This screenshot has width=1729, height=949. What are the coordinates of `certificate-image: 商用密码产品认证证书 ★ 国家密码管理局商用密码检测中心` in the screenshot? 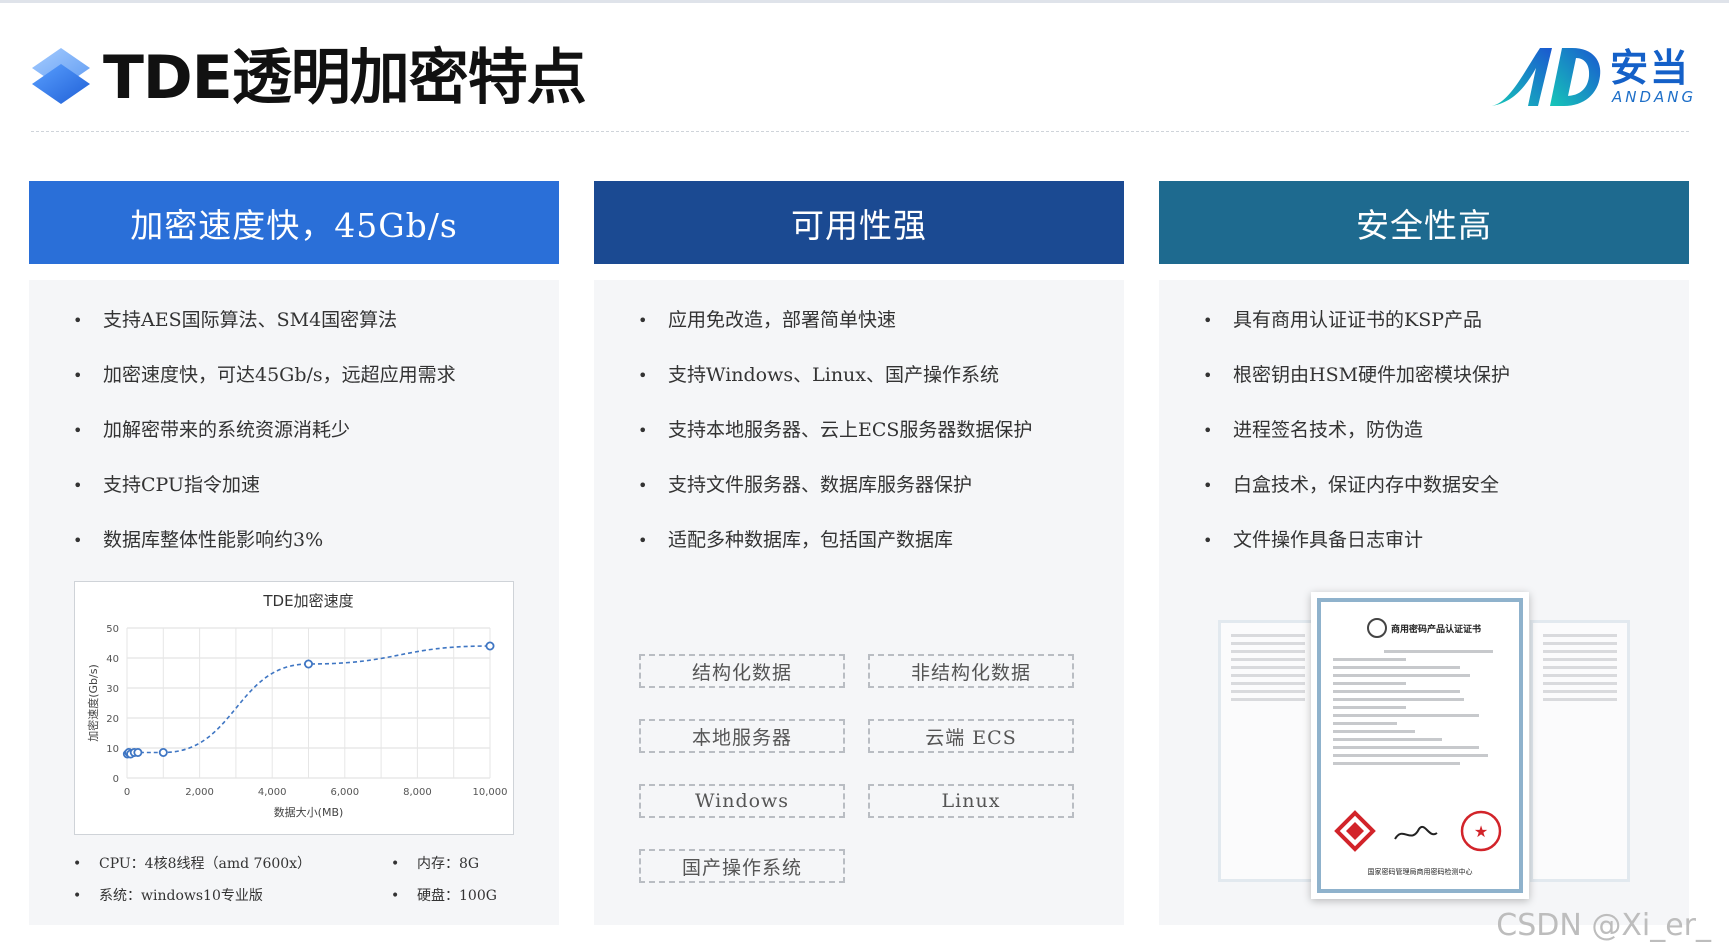 It's located at (1420, 745).